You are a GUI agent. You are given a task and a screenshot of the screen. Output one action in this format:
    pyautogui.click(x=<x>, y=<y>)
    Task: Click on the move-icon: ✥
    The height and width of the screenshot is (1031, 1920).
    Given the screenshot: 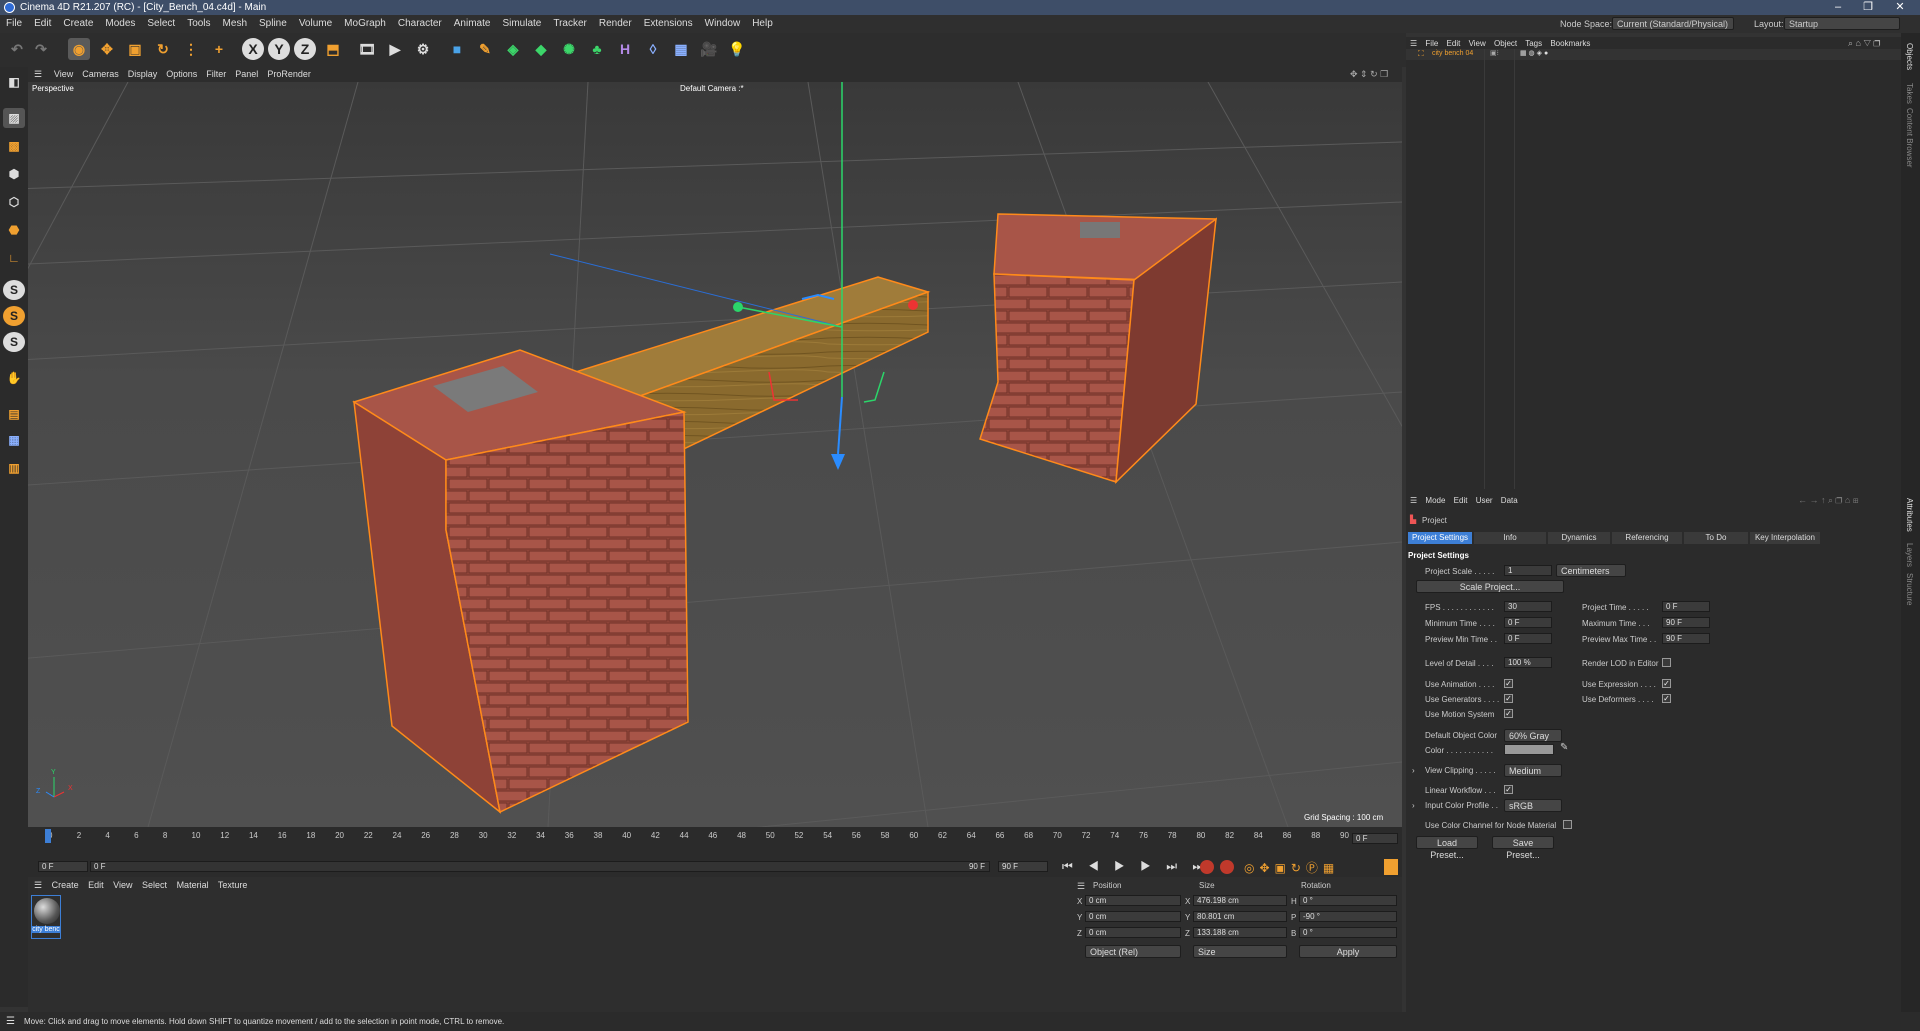 What is the action you would take?
    pyautogui.click(x=107, y=49)
    